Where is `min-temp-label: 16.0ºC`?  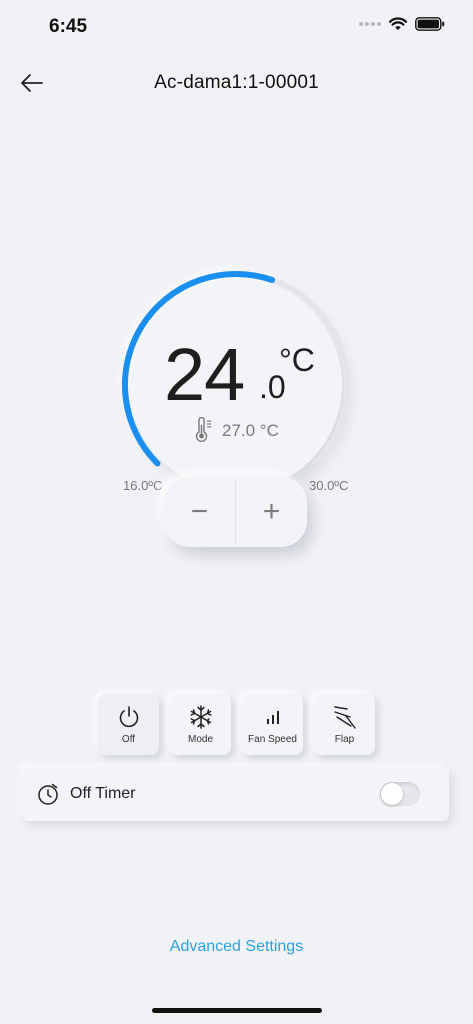 min-temp-label: 16.0ºC is located at coordinates (143, 485).